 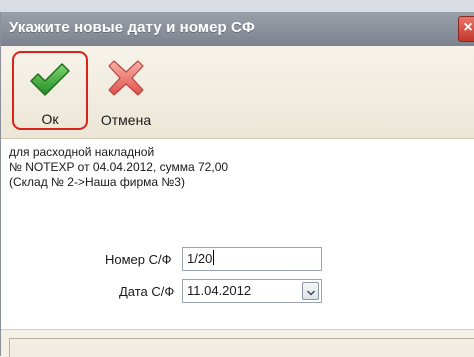 I want to click on info-line-1: для расходной накладной, so click(x=82, y=152).